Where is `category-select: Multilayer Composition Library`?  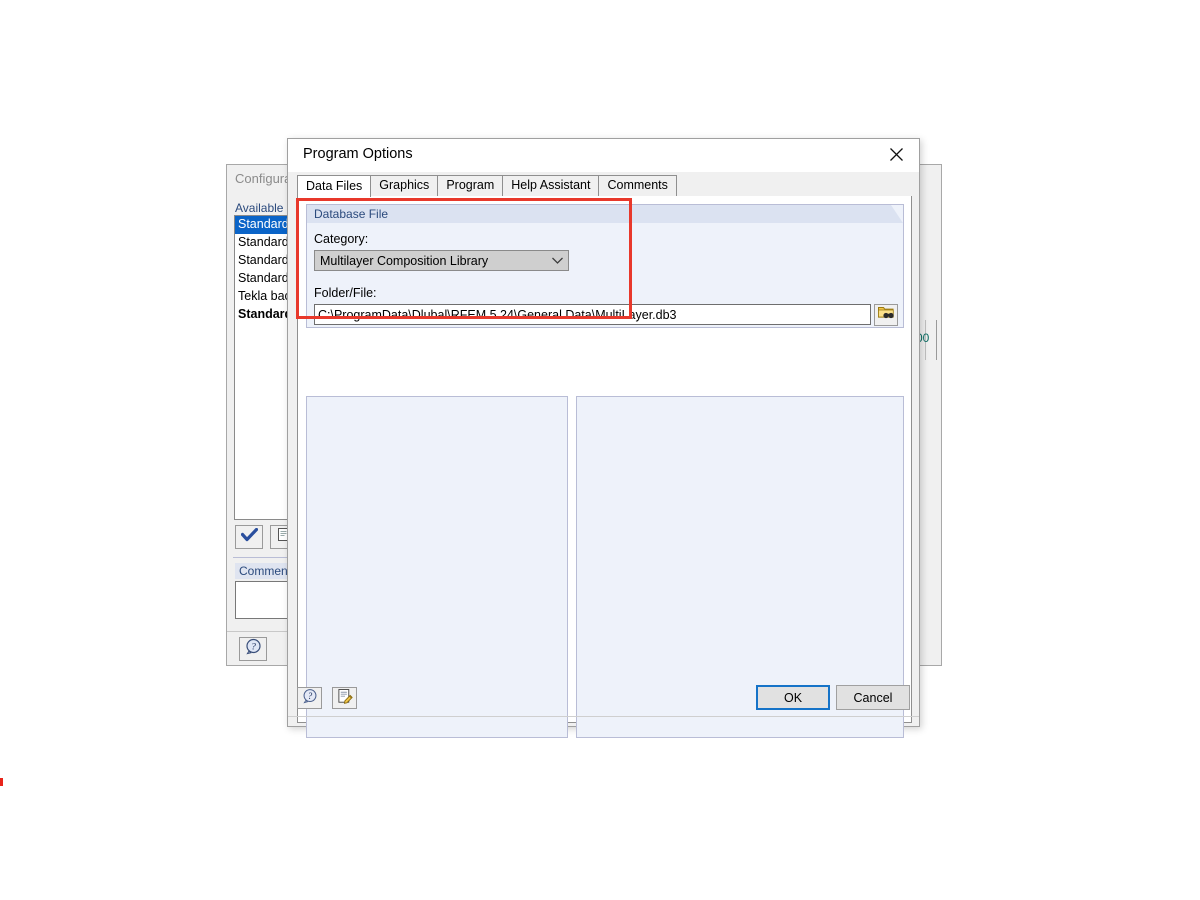 category-select: Multilayer Composition Library is located at coordinates (441, 260).